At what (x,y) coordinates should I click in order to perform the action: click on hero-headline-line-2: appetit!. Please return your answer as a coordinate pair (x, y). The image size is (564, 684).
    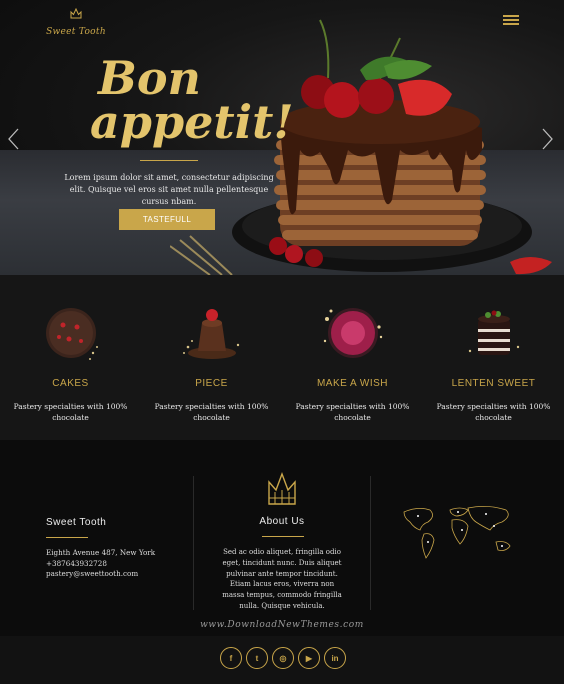
    Looking at the image, I should click on (192, 122).